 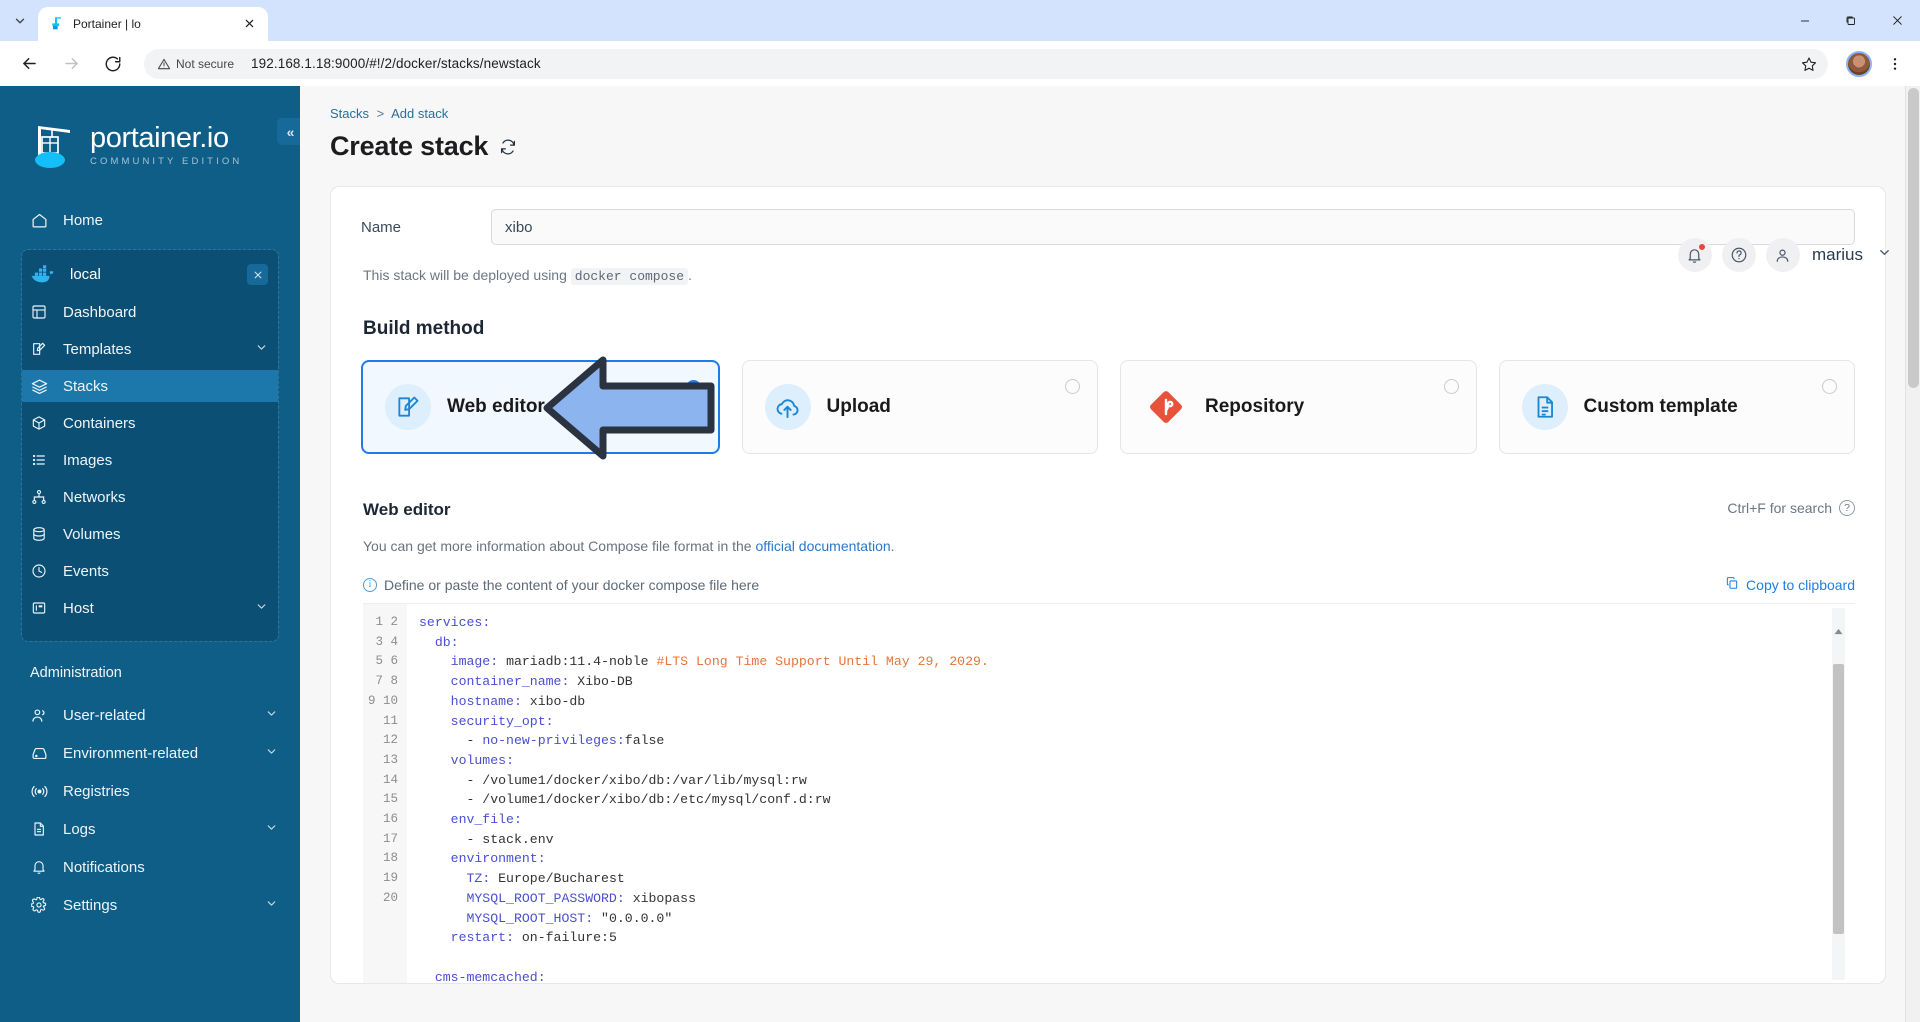 What do you see at coordinates (1800, 584) in the screenshot?
I see `copy-label: Copy to clipboard` at bounding box center [1800, 584].